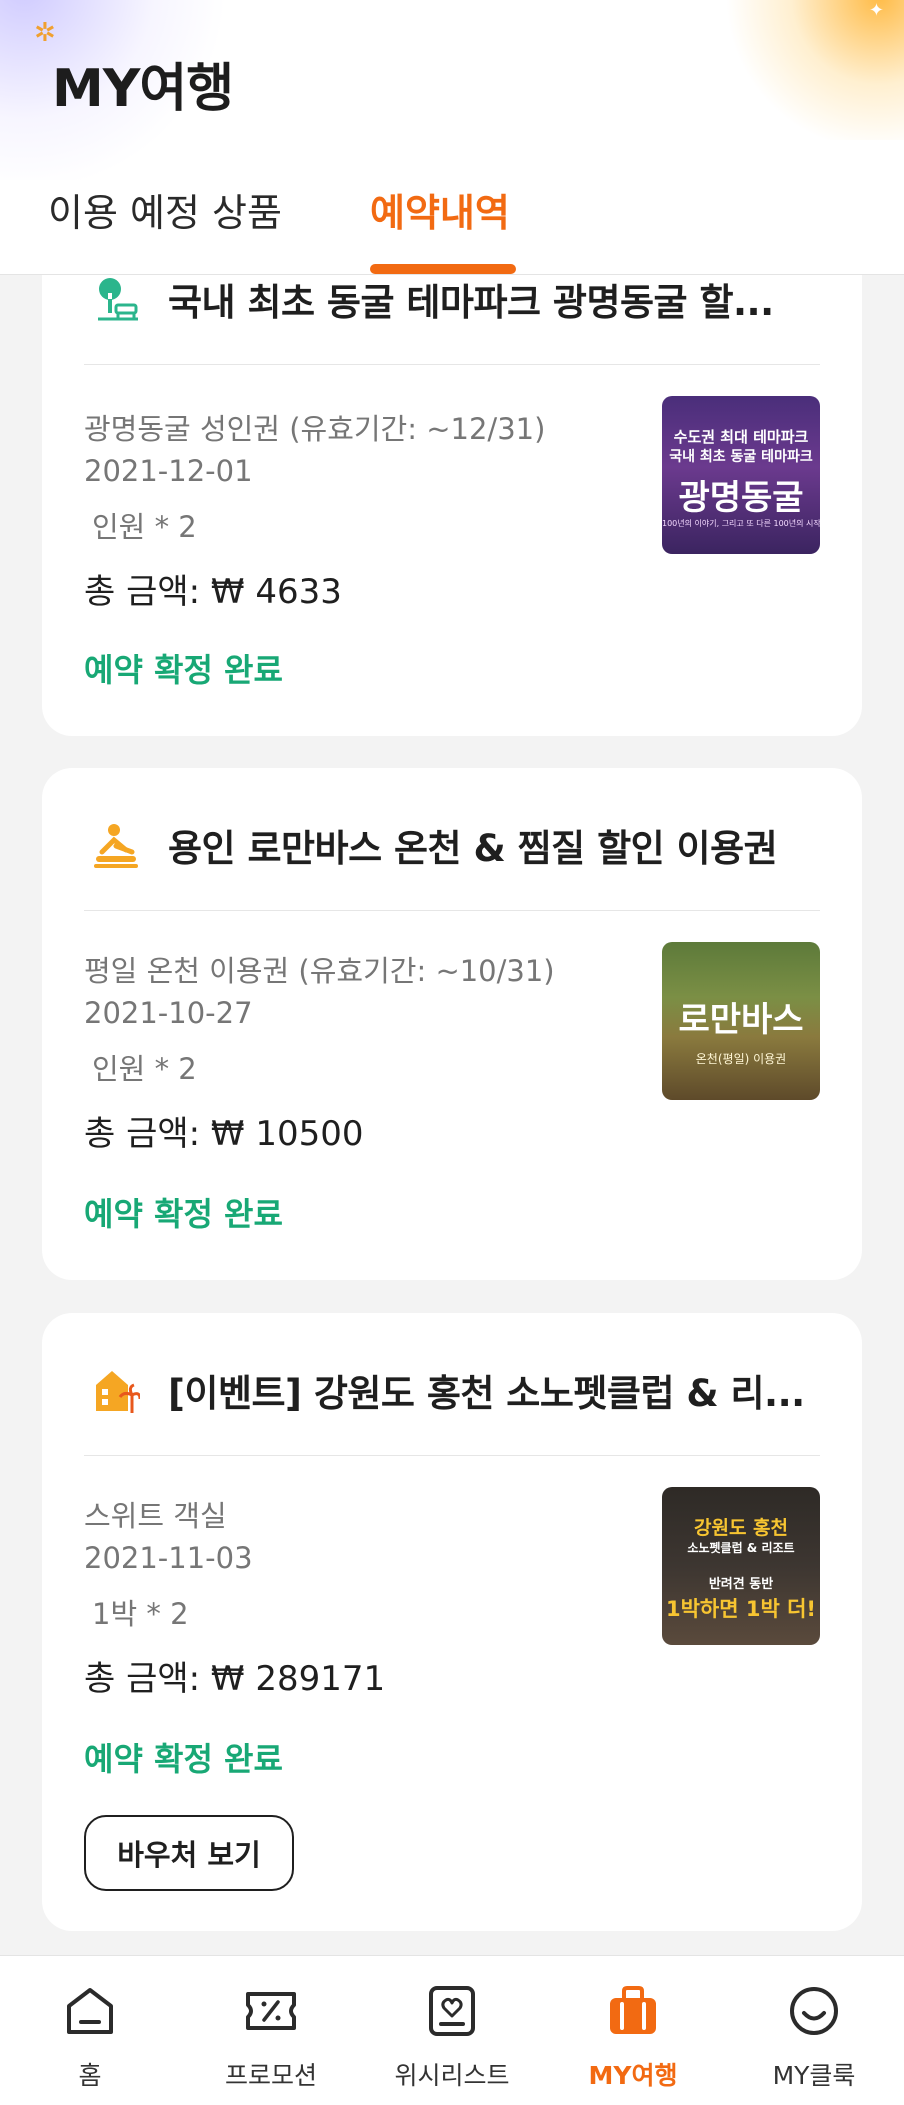 Image resolution: width=904 pixels, height=2105 pixels. What do you see at coordinates (741, 1021) in the screenshot?
I see `product-thumbnail: 로만바스 온천(평일) 이용권` at bounding box center [741, 1021].